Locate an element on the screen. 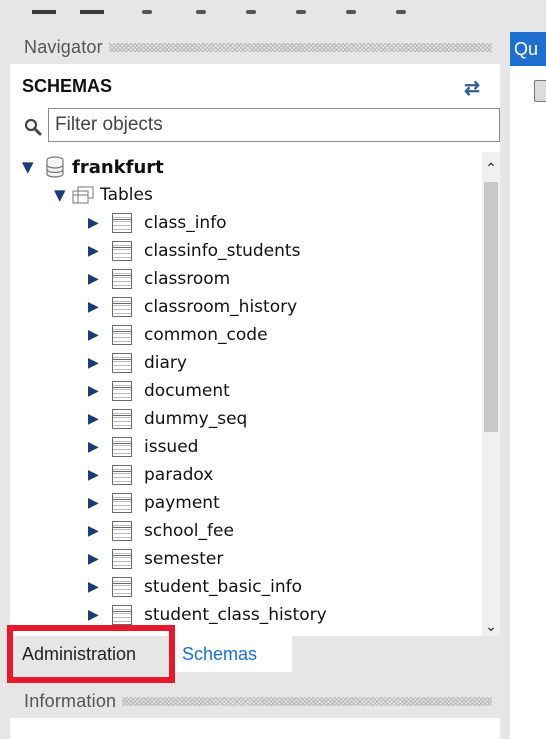 The width and height of the screenshot is (546, 739). table-name: school_fee is located at coordinates (189, 531).